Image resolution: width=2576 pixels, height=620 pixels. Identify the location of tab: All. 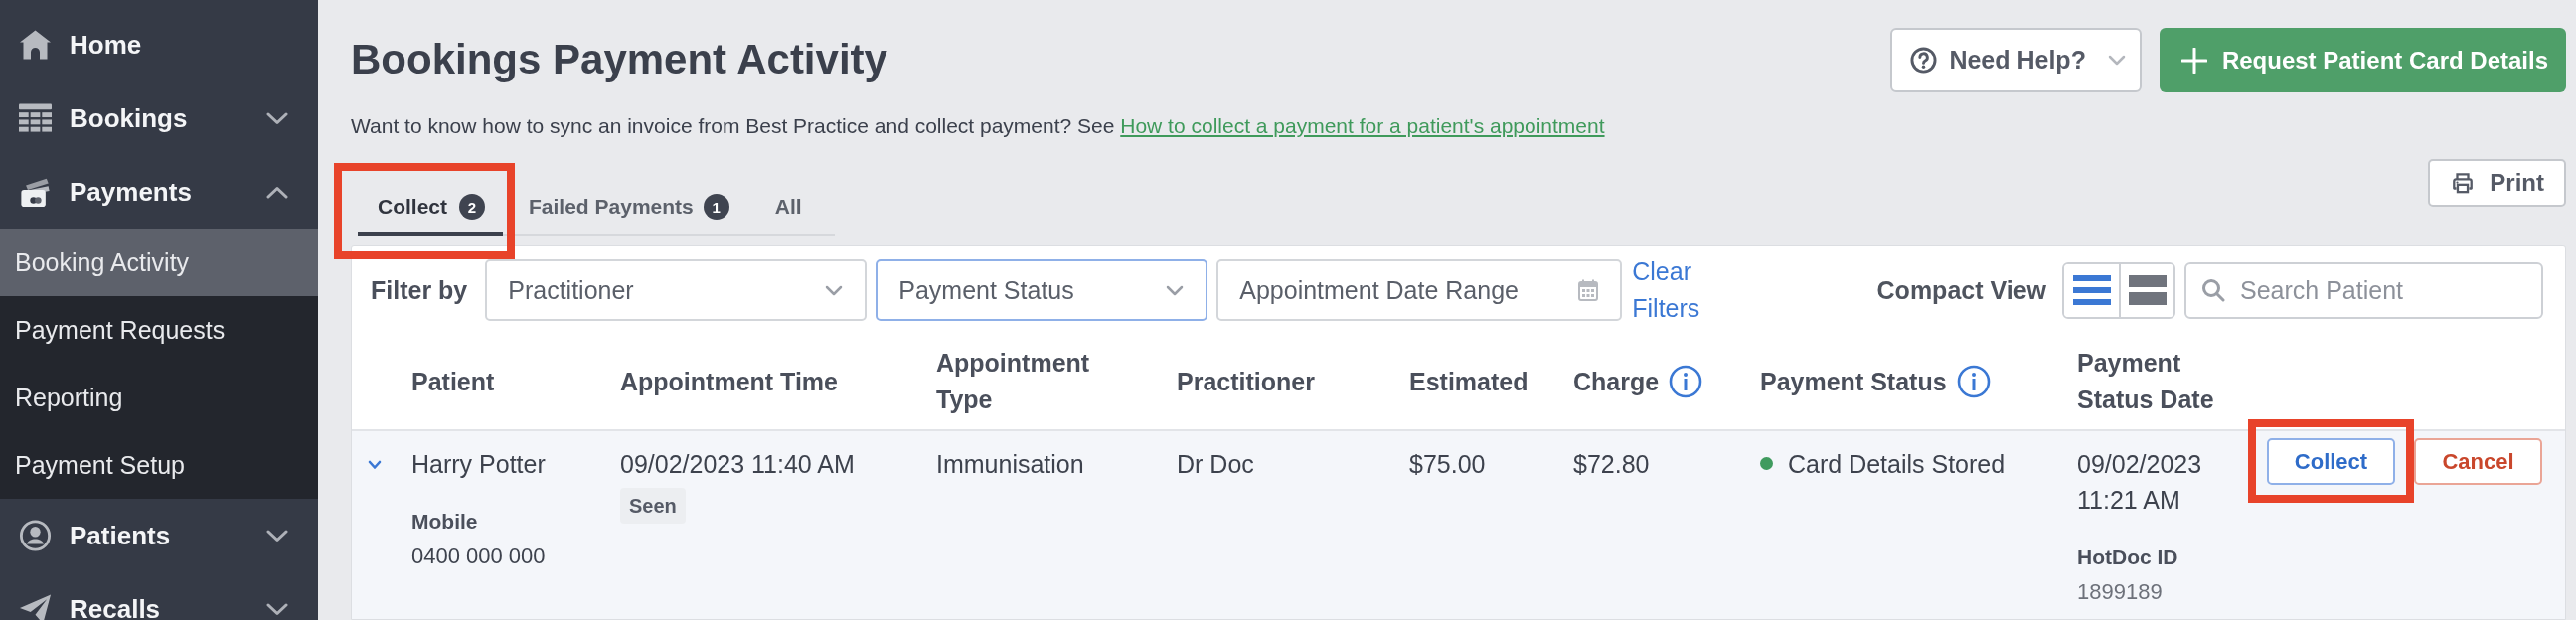
(792, 209).